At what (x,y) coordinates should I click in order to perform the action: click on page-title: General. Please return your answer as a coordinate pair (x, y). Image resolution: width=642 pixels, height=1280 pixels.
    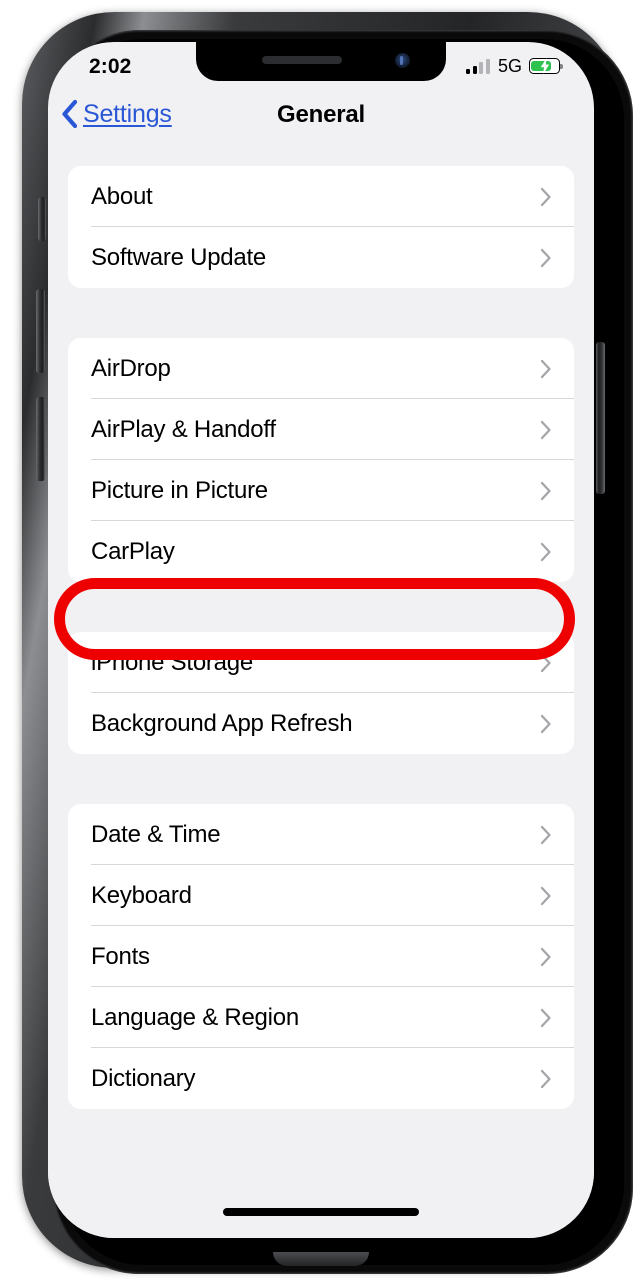
    Looking at the image, I should click on (321, 114).